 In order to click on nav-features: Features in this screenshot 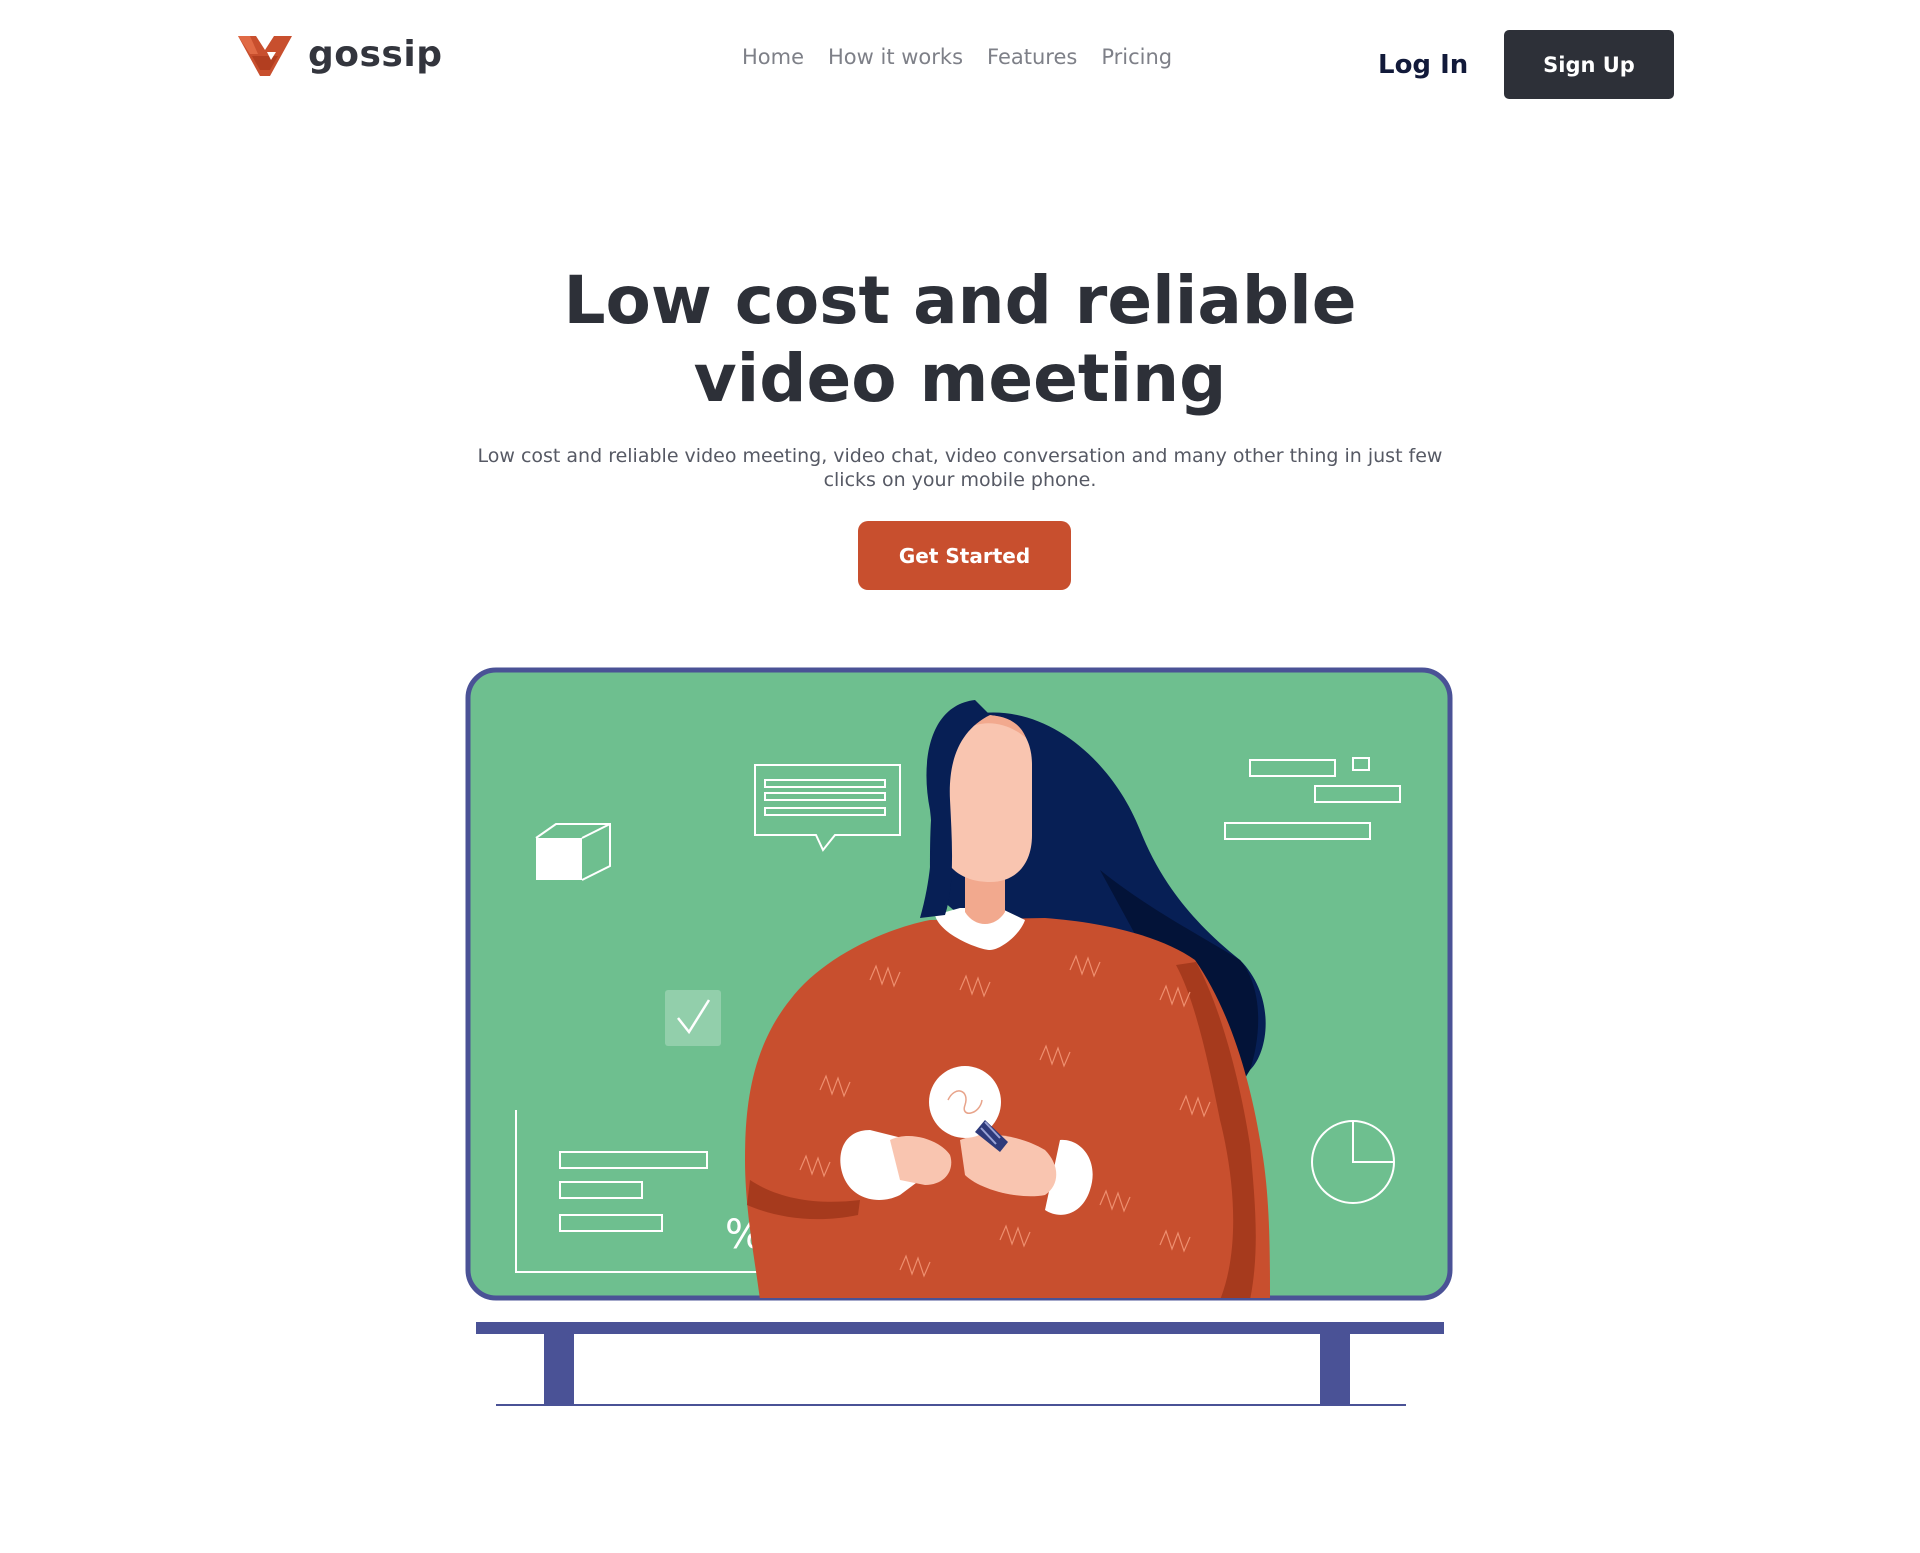, I will do `click(1032, 57)`.